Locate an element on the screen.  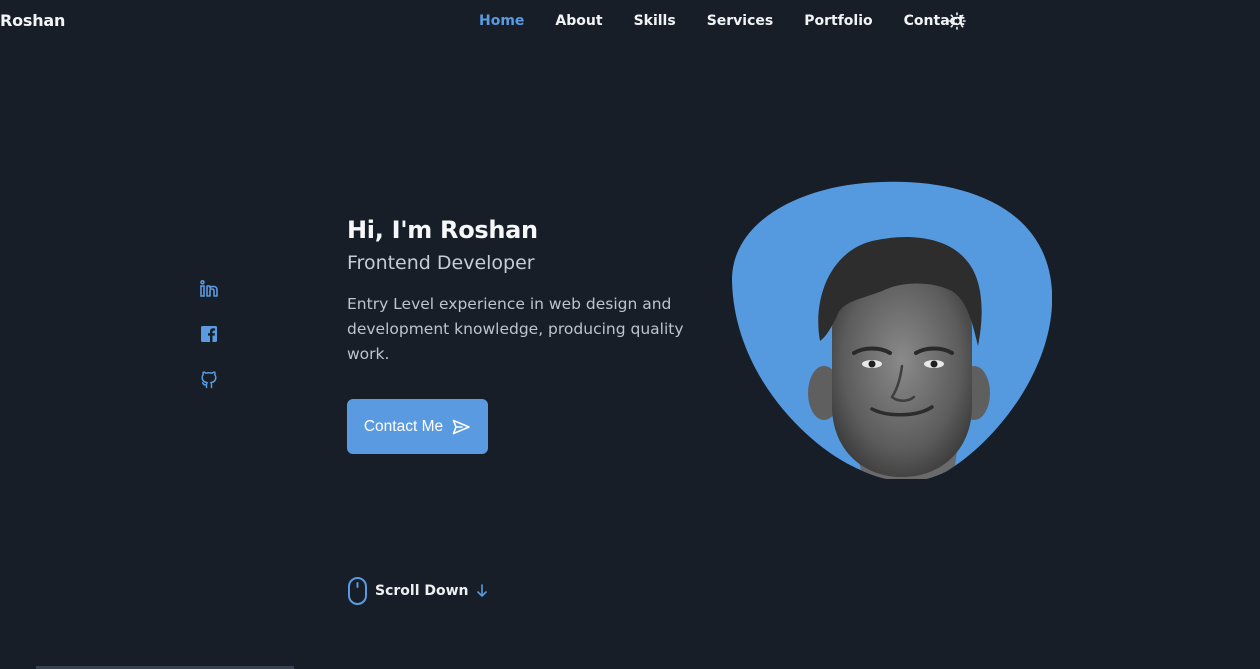
facebook-icon is located at coordinates (209, 334).